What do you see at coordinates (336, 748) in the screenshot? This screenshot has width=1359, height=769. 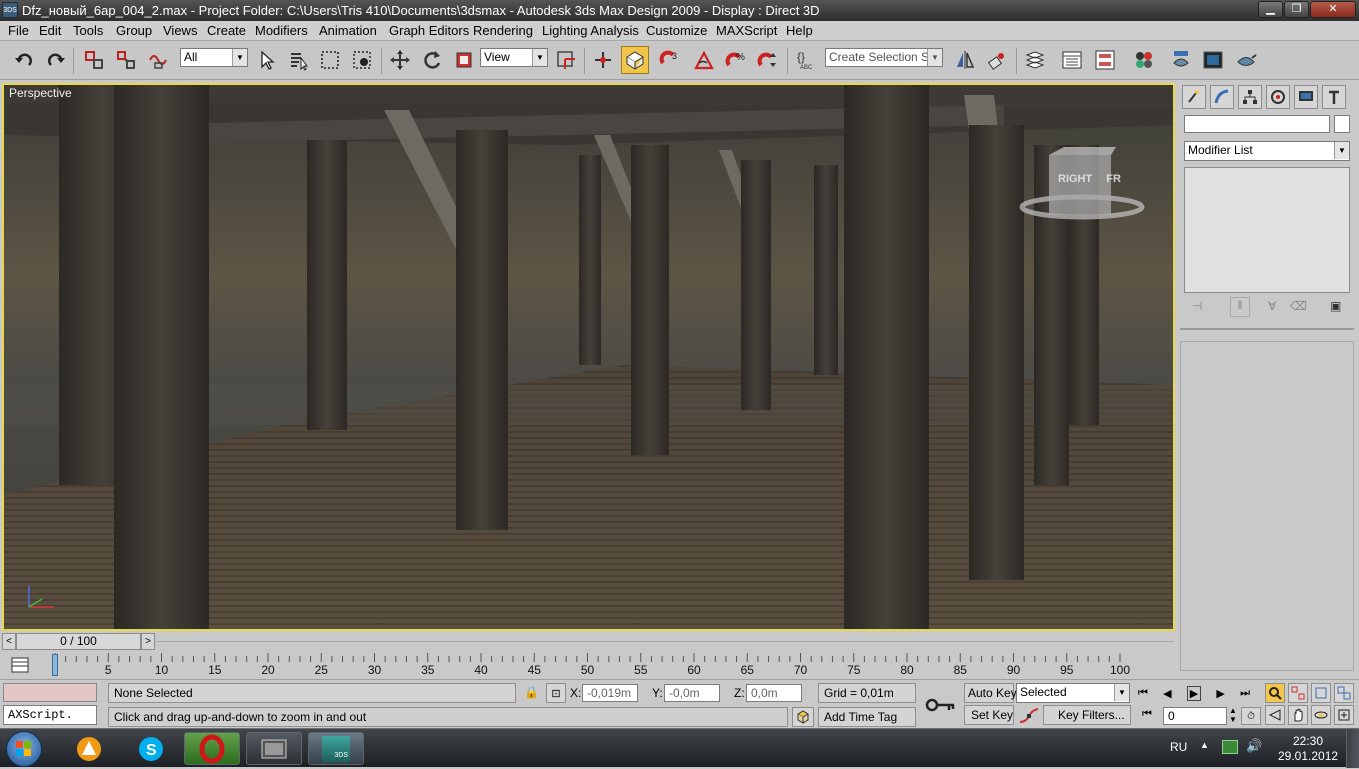 I see `taskbar-3dsmax: 3DS` at bounding box center [336, 748].